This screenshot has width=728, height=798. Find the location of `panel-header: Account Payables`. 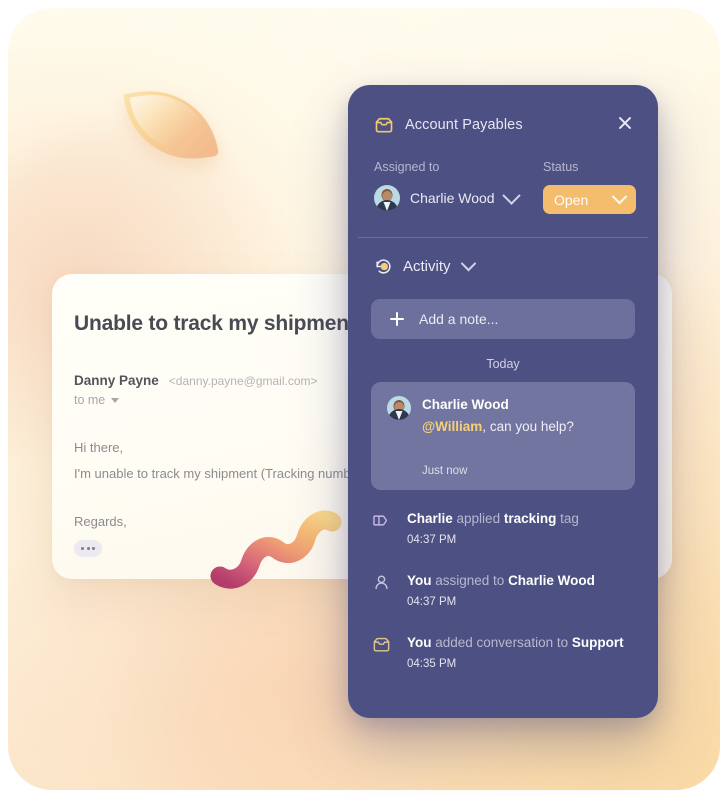

panel-header: Account Payables is located at coordinates (505, 125).